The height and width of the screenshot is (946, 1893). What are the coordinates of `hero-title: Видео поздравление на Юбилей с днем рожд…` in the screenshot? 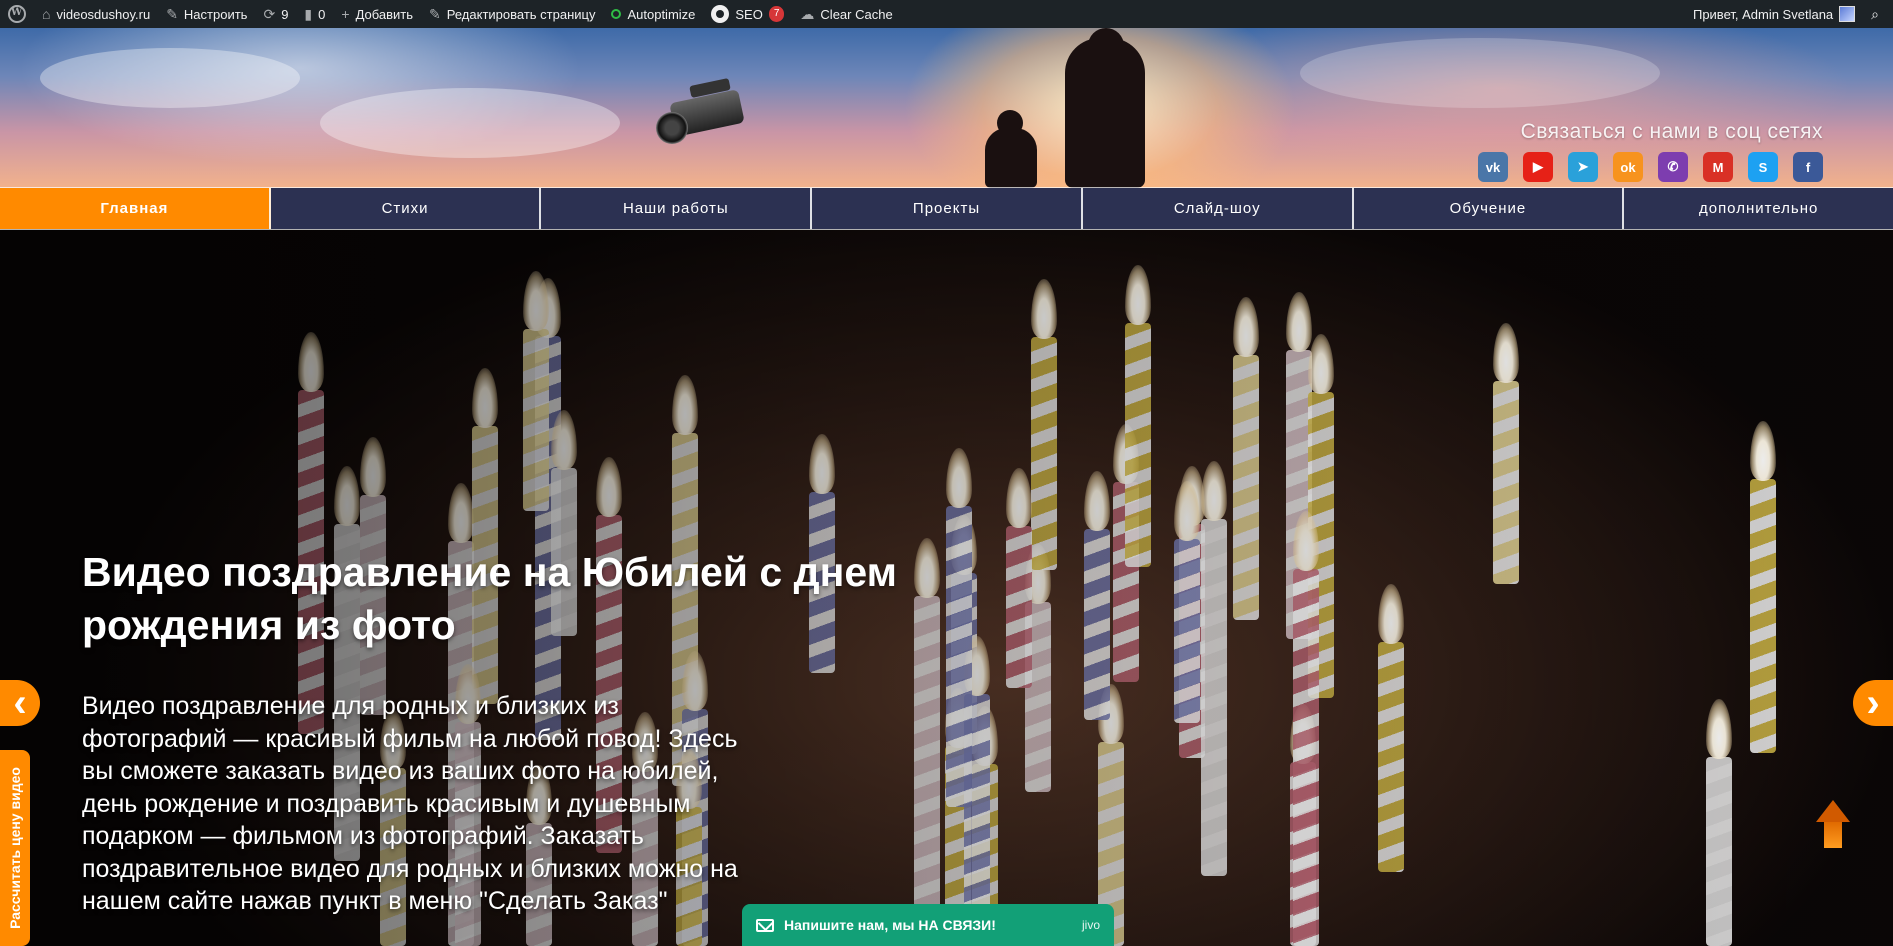 It's located at (489, 598).